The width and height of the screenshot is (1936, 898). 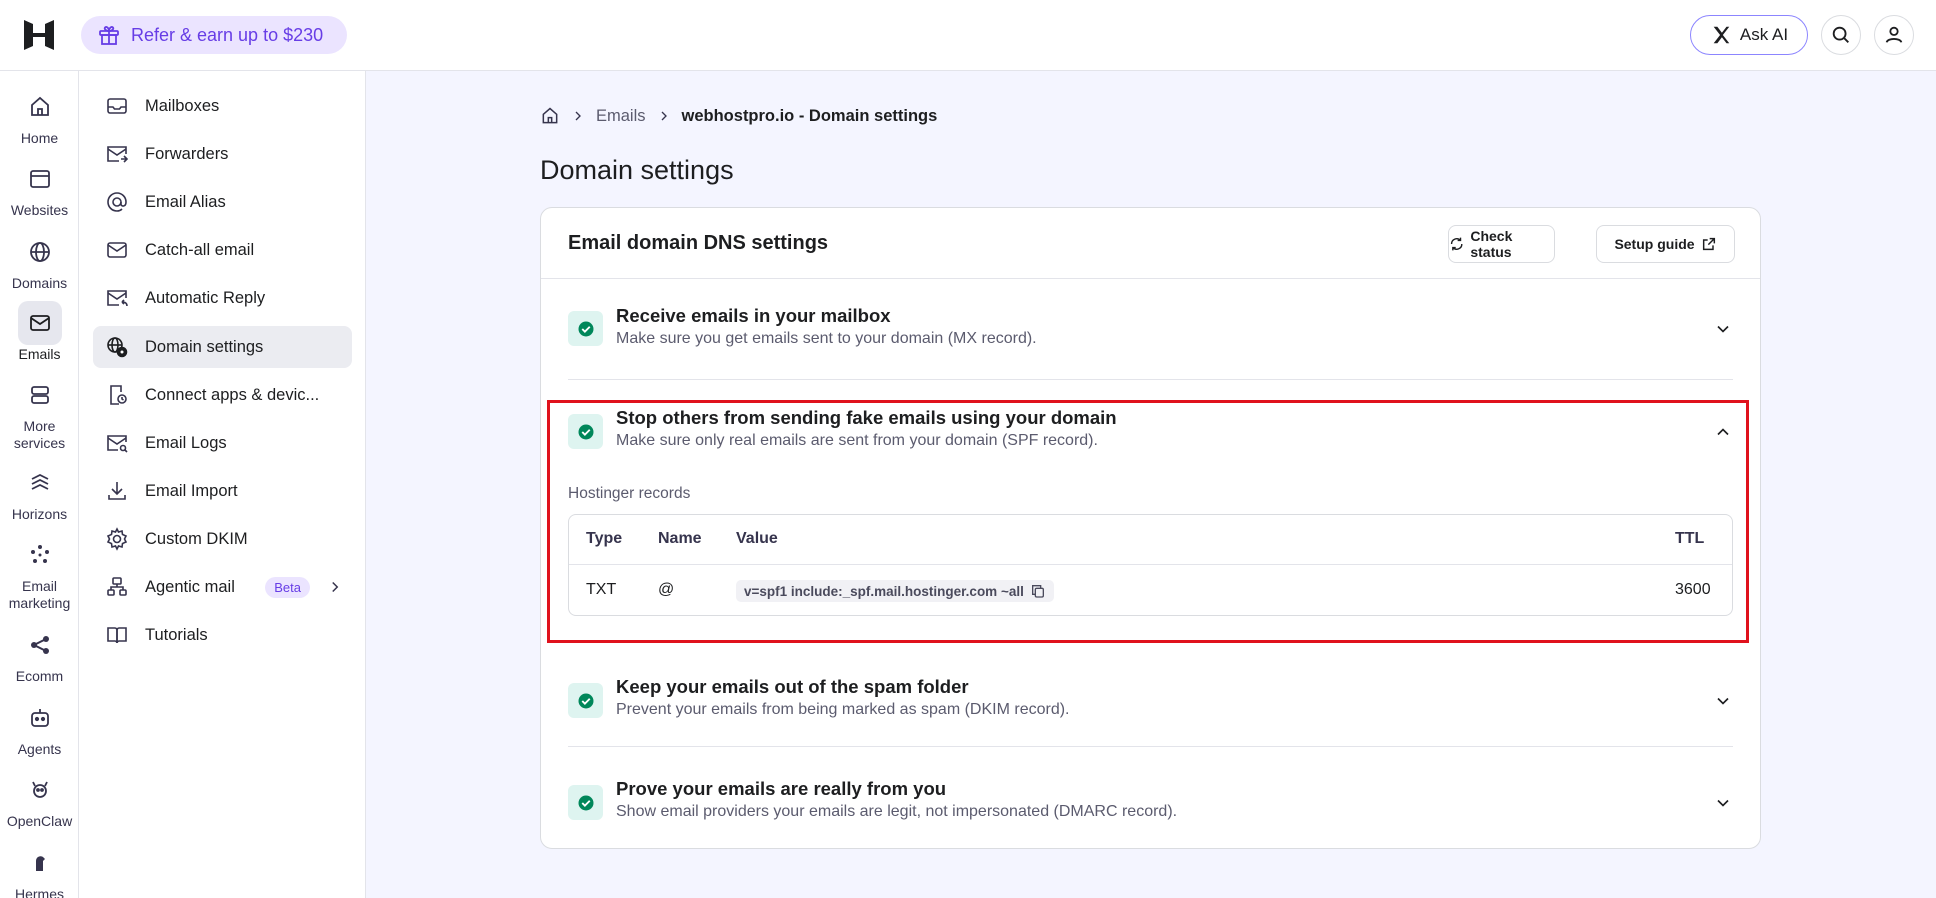 What do you see at coordinates (205, 297) in the screenshot?
I see `submenu-label: Automatic Reply` at bounding box center [205, 297].